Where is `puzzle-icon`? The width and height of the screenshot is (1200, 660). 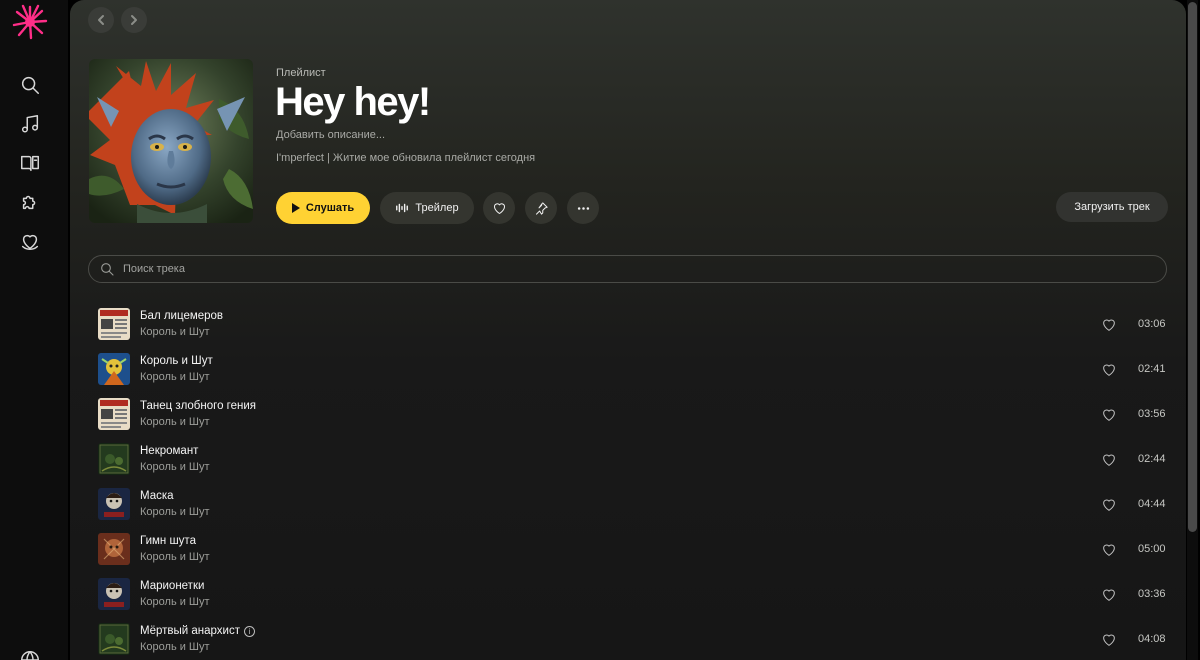
puzzle-icon is located at coordinates (29, 202).